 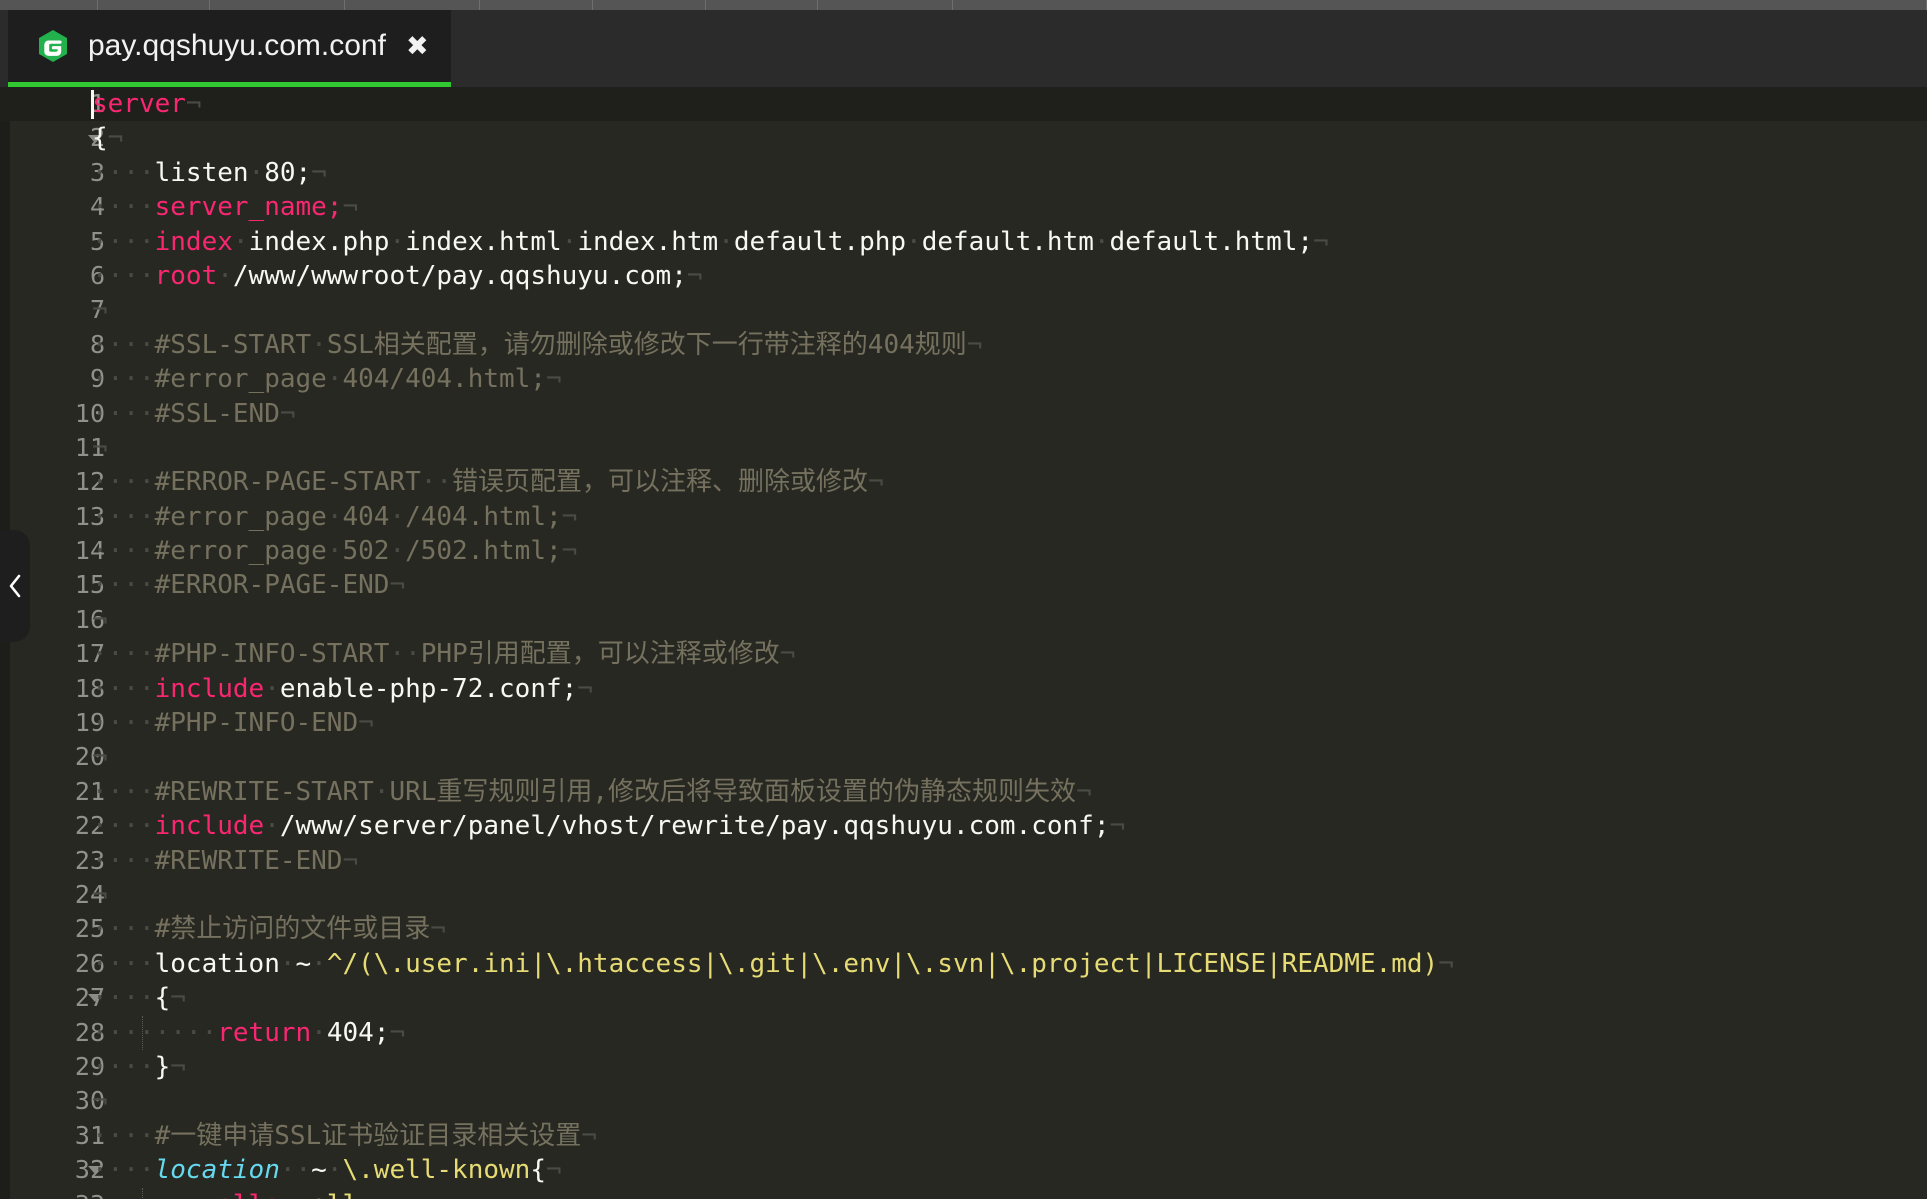 I want to click on code-line: 24 ¬, so click(x=963, y=895).